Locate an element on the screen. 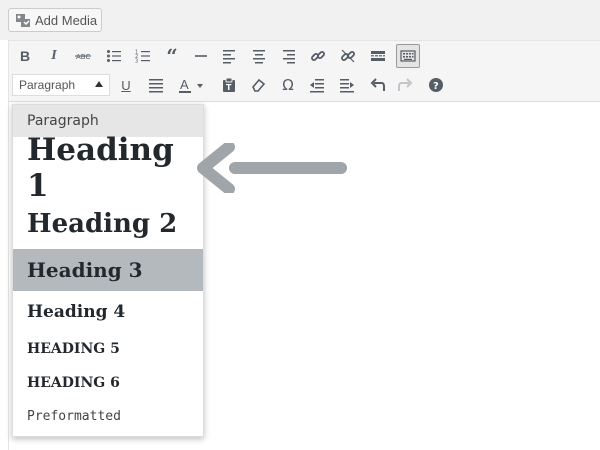  read-more-icon is located at coordinates (378, 56).